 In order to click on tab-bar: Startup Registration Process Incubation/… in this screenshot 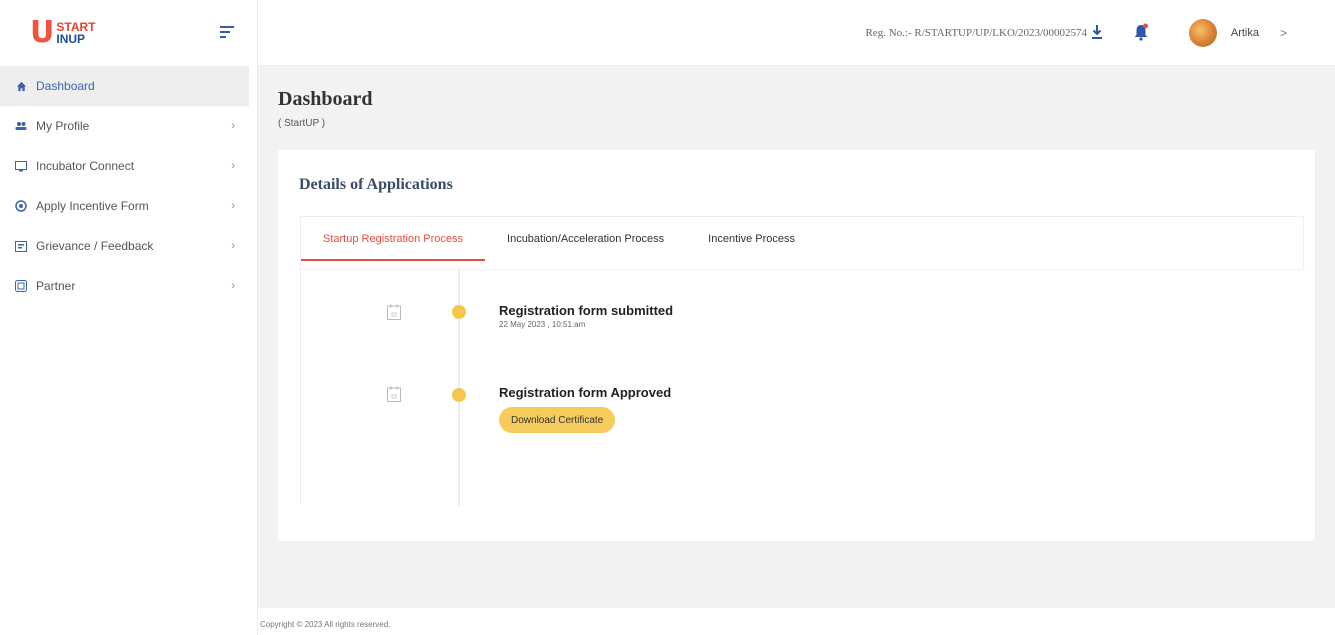, I will do `click(559, 239)`.